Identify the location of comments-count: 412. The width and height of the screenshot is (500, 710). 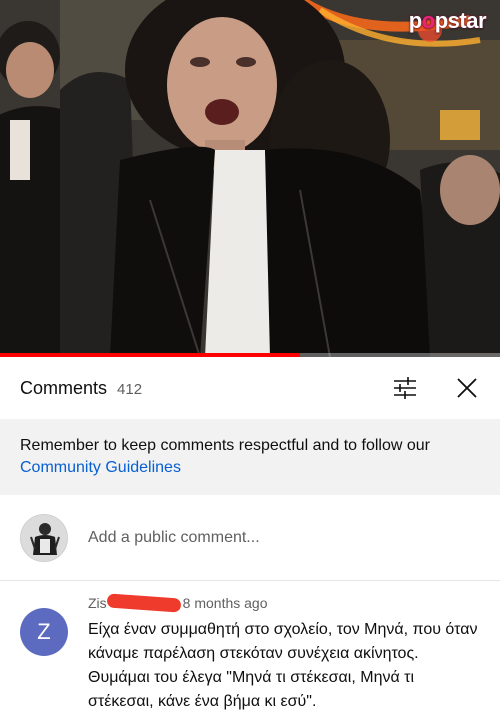
(130, 389).